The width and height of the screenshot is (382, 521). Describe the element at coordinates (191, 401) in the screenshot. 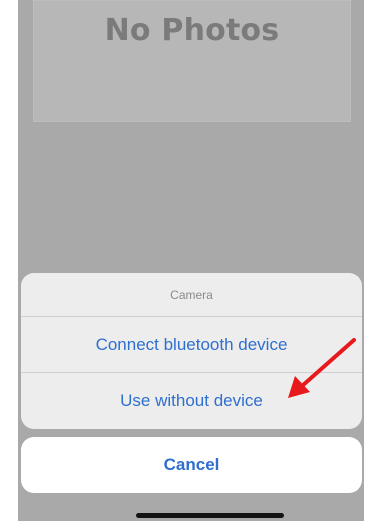

I see `use-without-device-button: Use without device` at that location.